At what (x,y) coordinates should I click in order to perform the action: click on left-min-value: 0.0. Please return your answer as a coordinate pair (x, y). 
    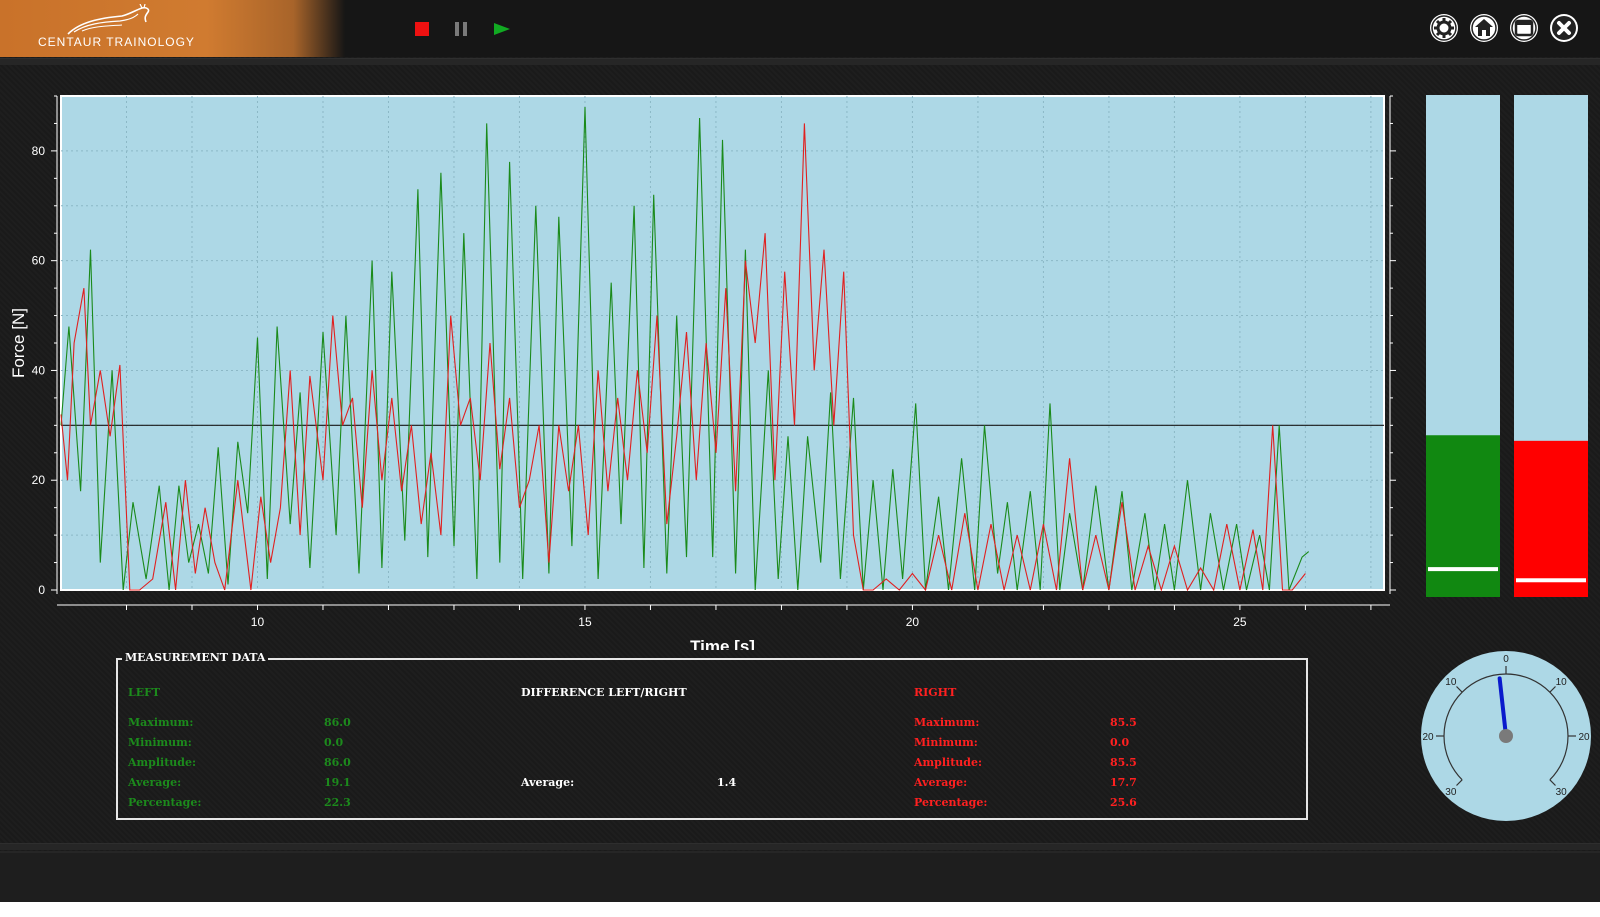
    Looking at the image, I should click on (334, 742).